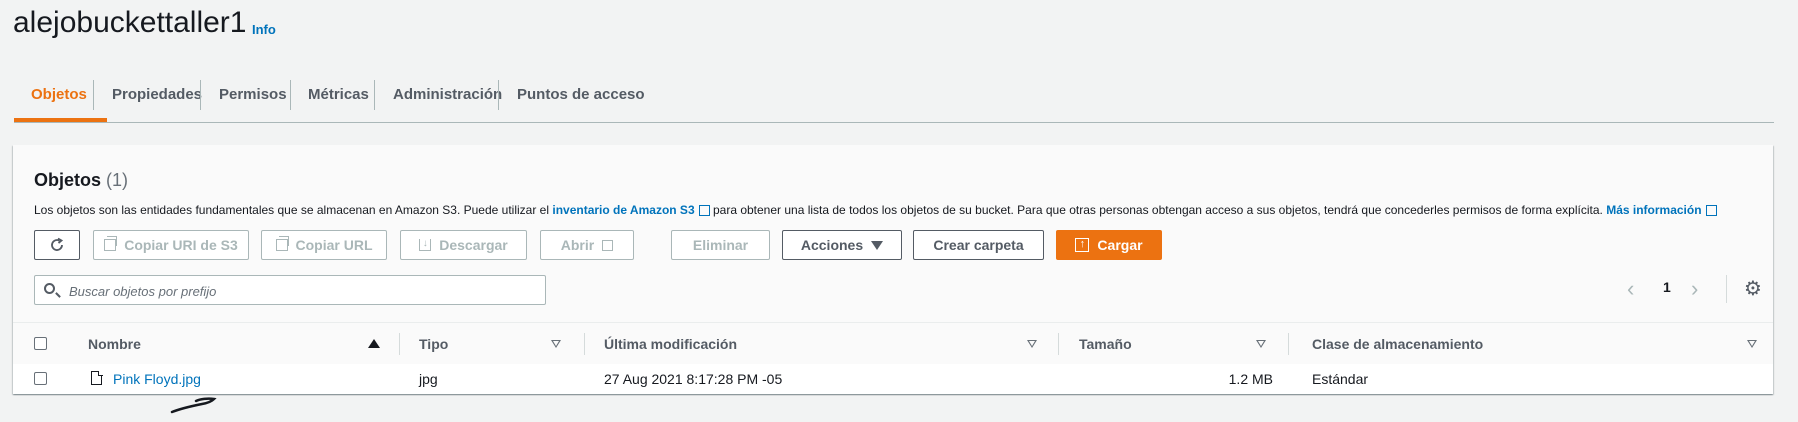  Describe the element at coordinates (425, 245) in the screenshot. I see `download-icon: ↓` at that location.